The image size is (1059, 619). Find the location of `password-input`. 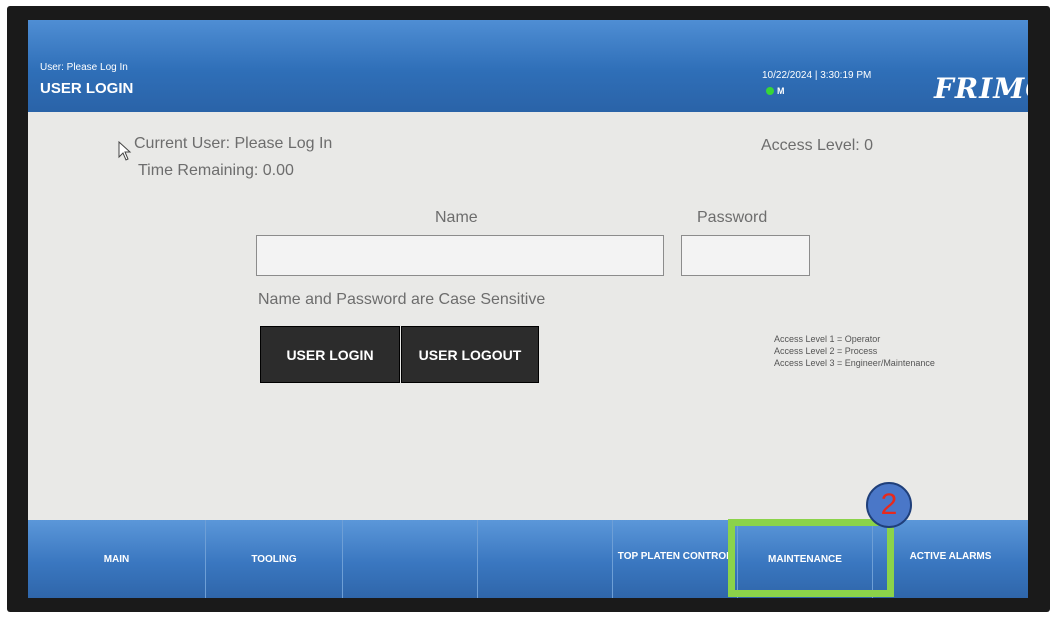

password-input is located at coordinates (745, 255).